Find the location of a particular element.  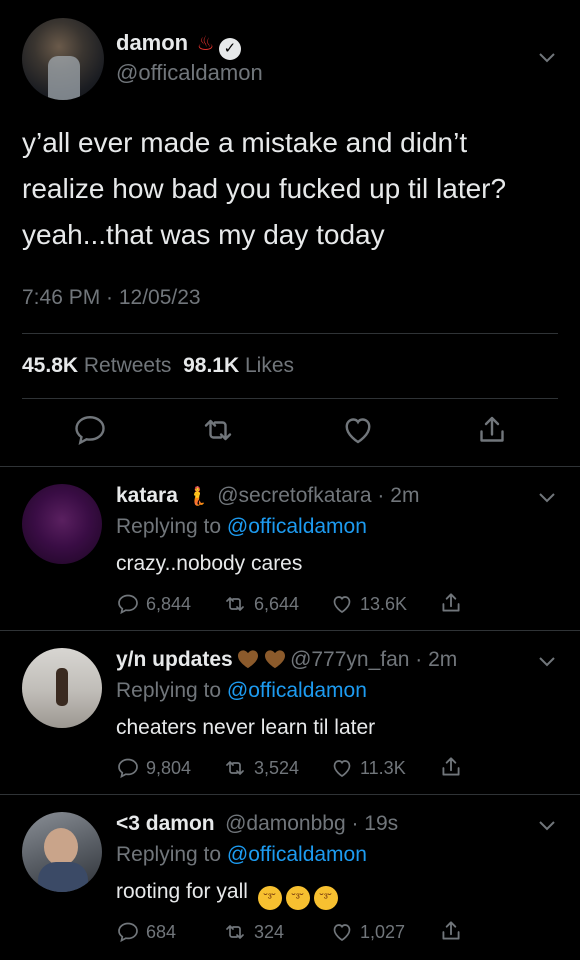

reply-count: 6,844 is located at coordinates (153, 604).